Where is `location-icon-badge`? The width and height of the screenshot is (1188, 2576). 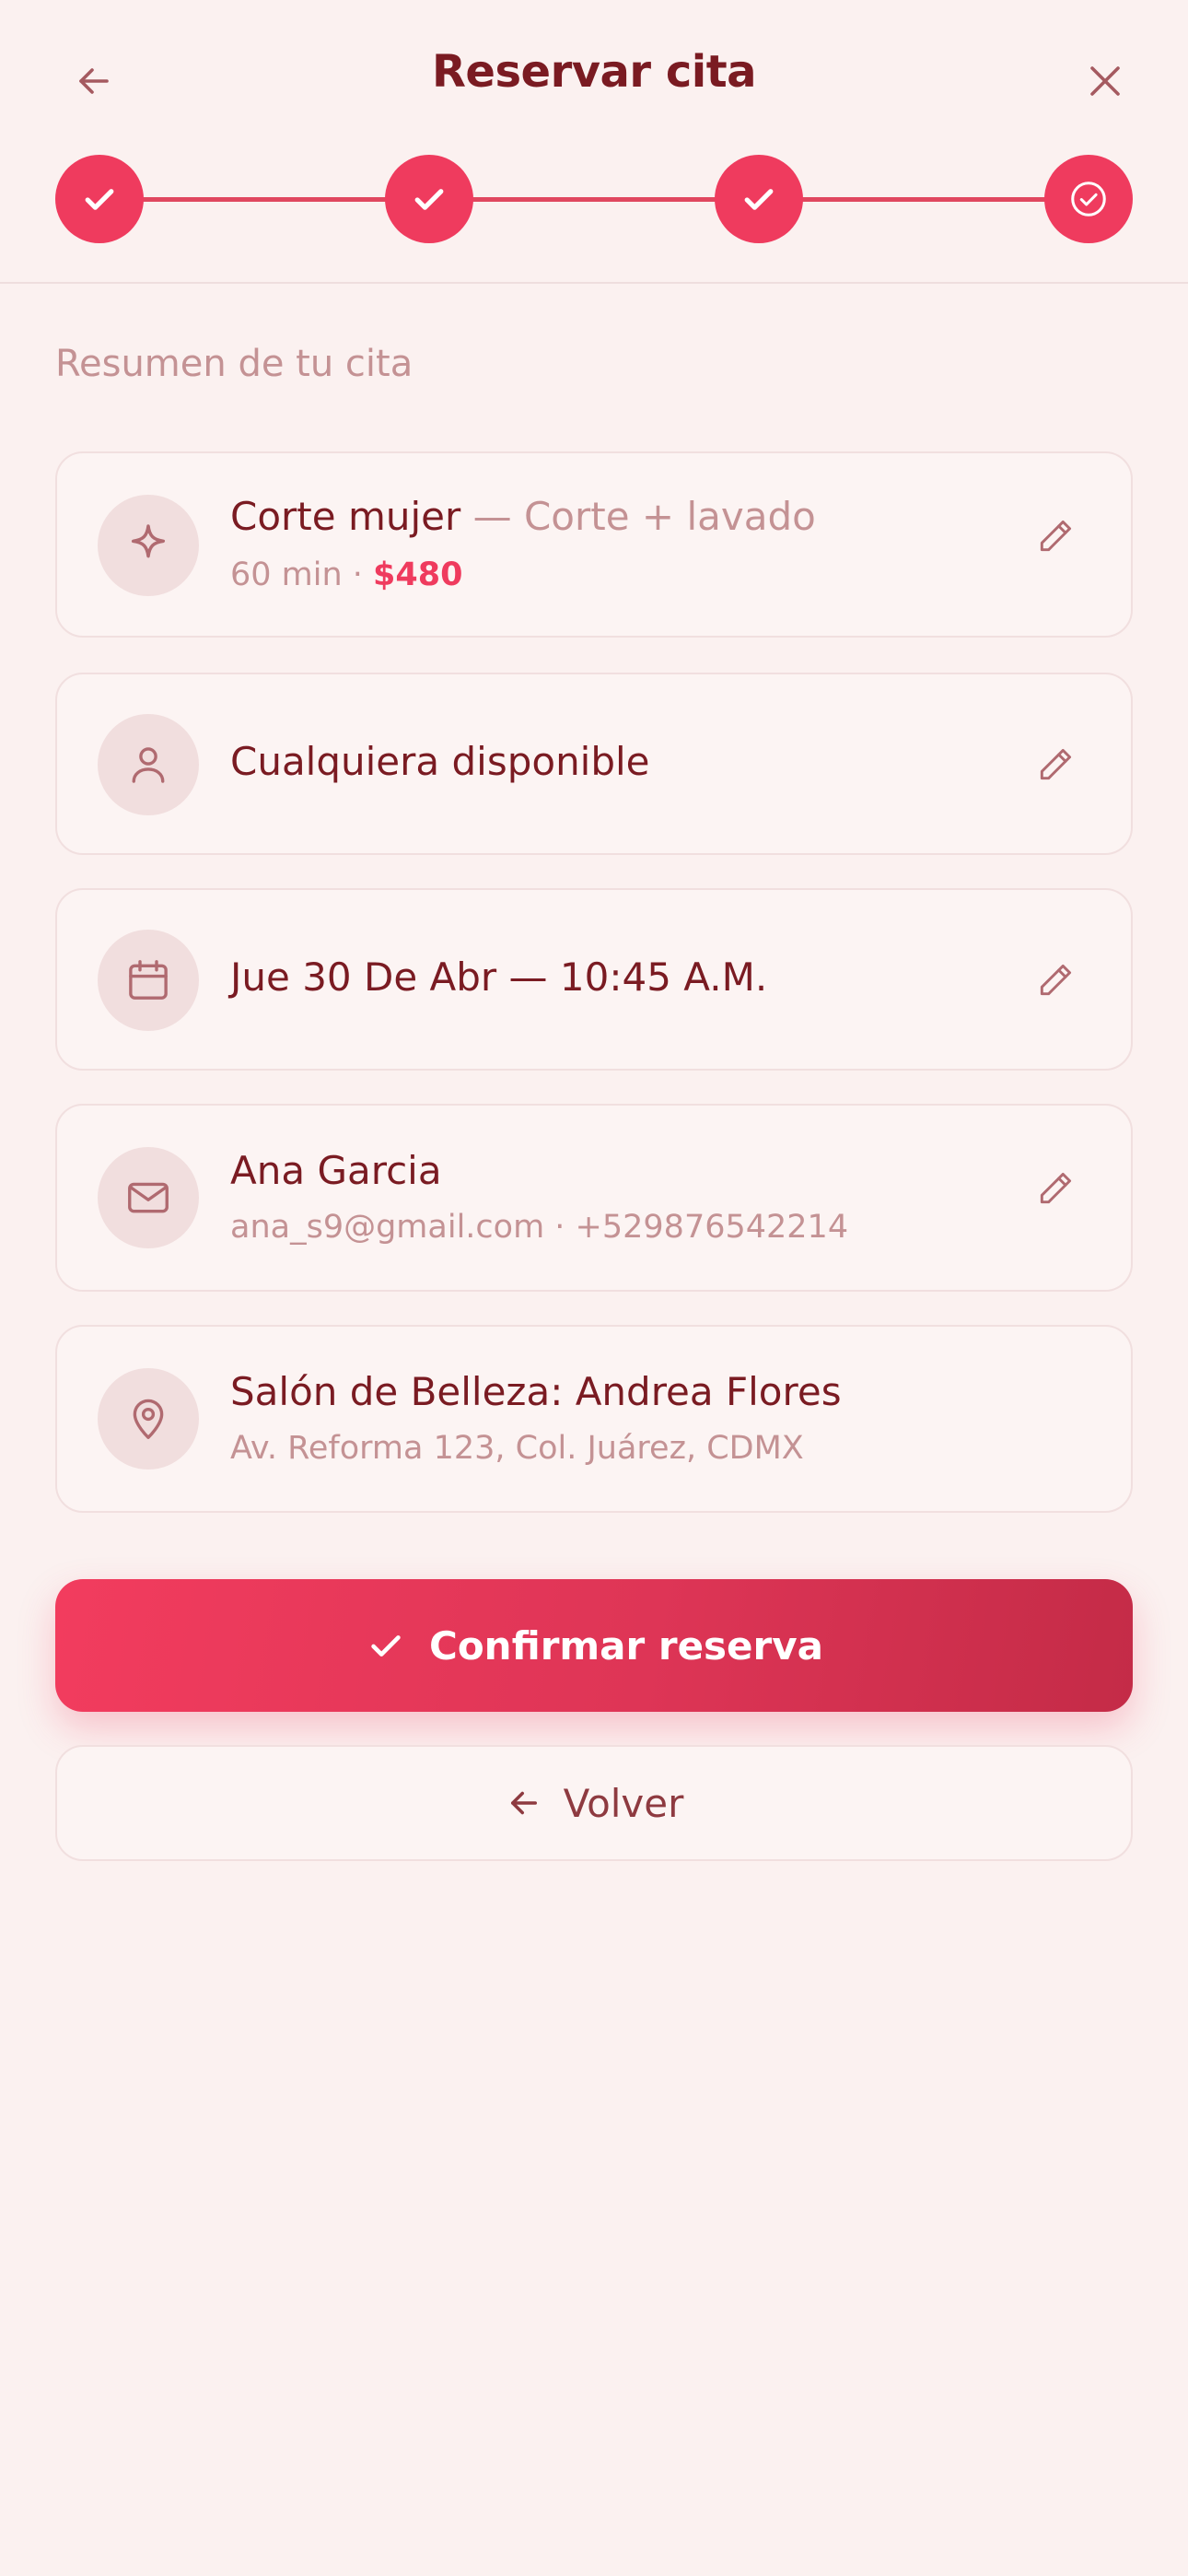 location-icon-badge is located at coordinates (148, 1418).